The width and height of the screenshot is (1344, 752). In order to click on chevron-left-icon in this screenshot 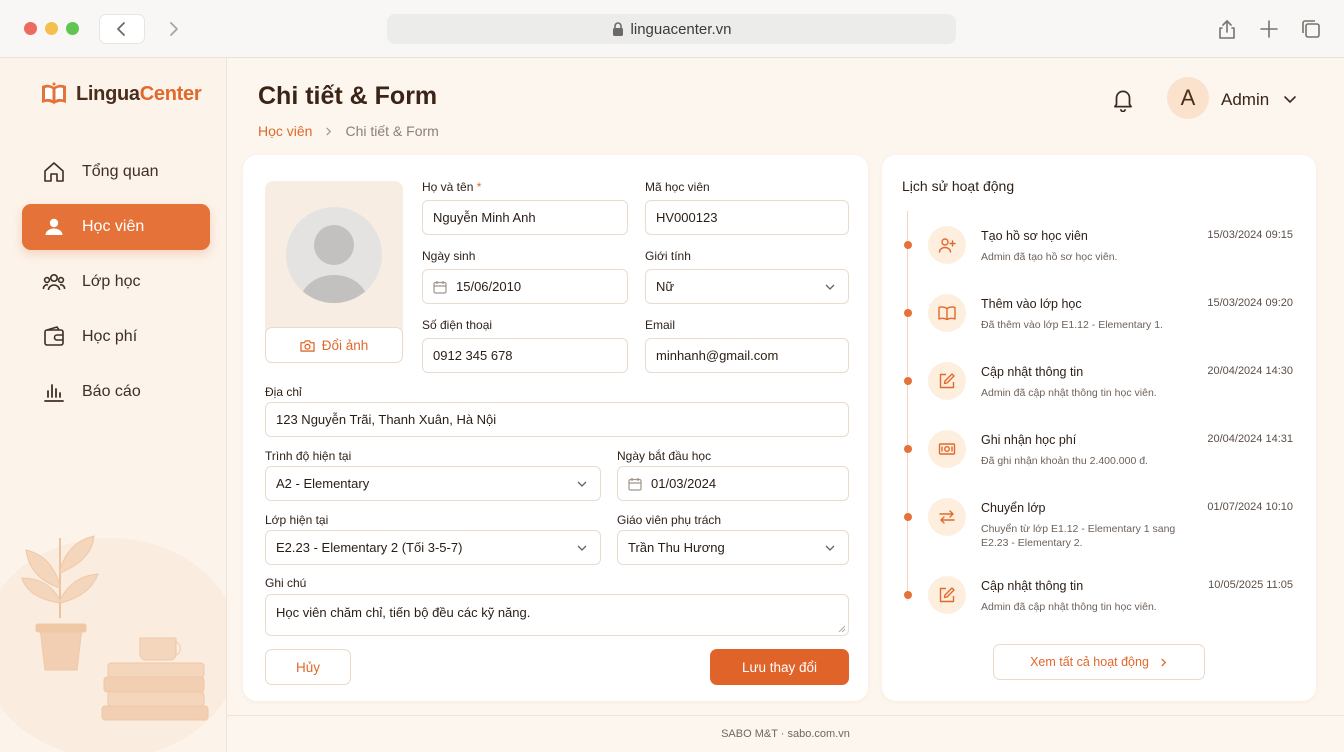, I will do `click(121, 29)`.